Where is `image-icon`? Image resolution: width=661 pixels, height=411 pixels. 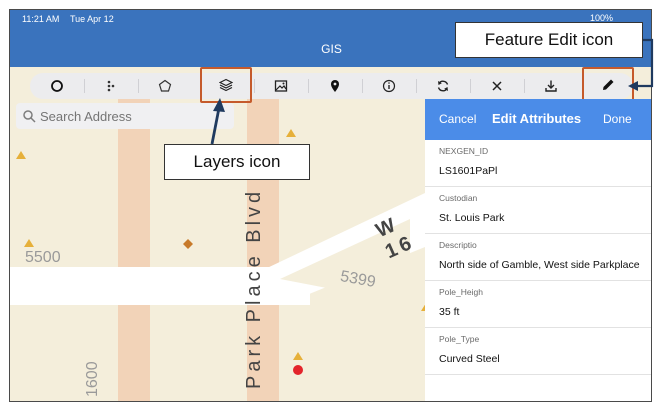
image-icon is located at coordinates (281, 86).